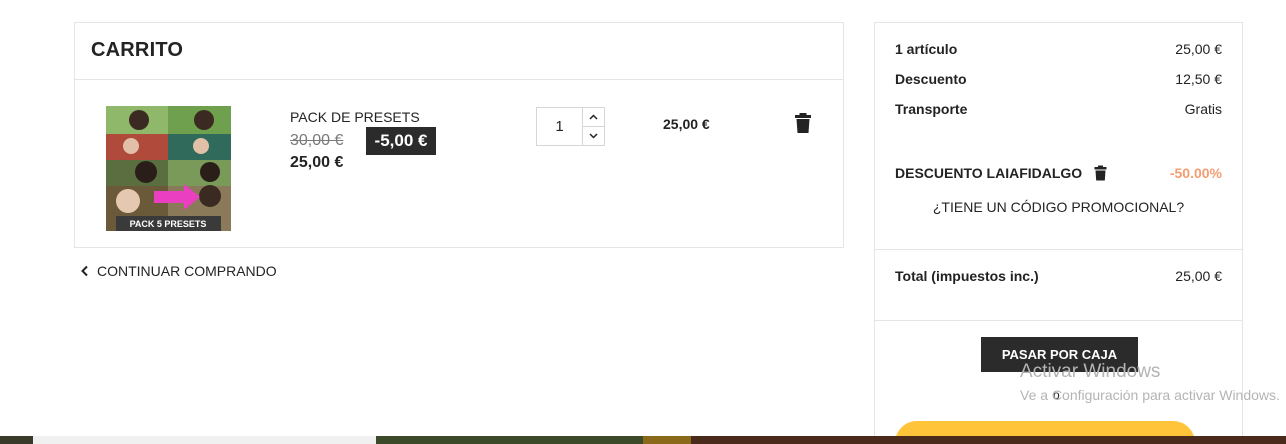 Image resolution: width=1286 pixels, height=444 pixels. I want to click on quantity-input, so click(560, 126).